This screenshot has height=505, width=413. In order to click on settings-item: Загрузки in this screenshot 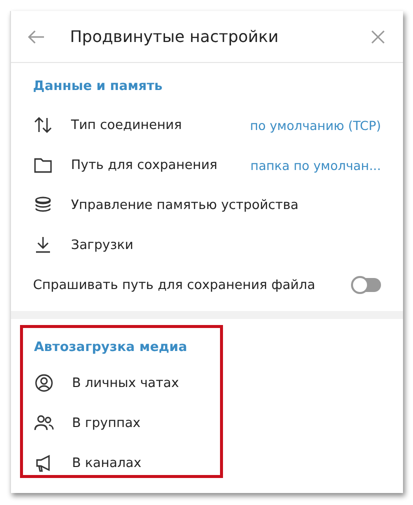, I will do `click(207, 245)`.